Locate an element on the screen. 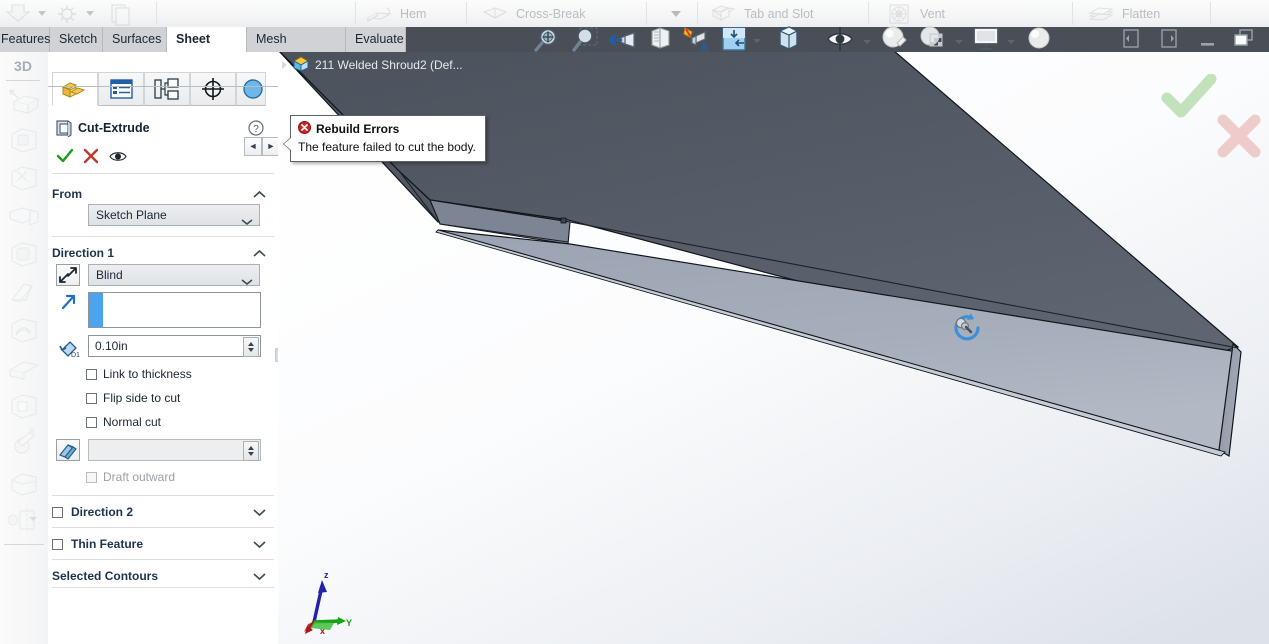 Image resolution: width=1269 pixels, height=644 pixels. section-header-direction1: Direction 1 is located at coordinates (163, 253).